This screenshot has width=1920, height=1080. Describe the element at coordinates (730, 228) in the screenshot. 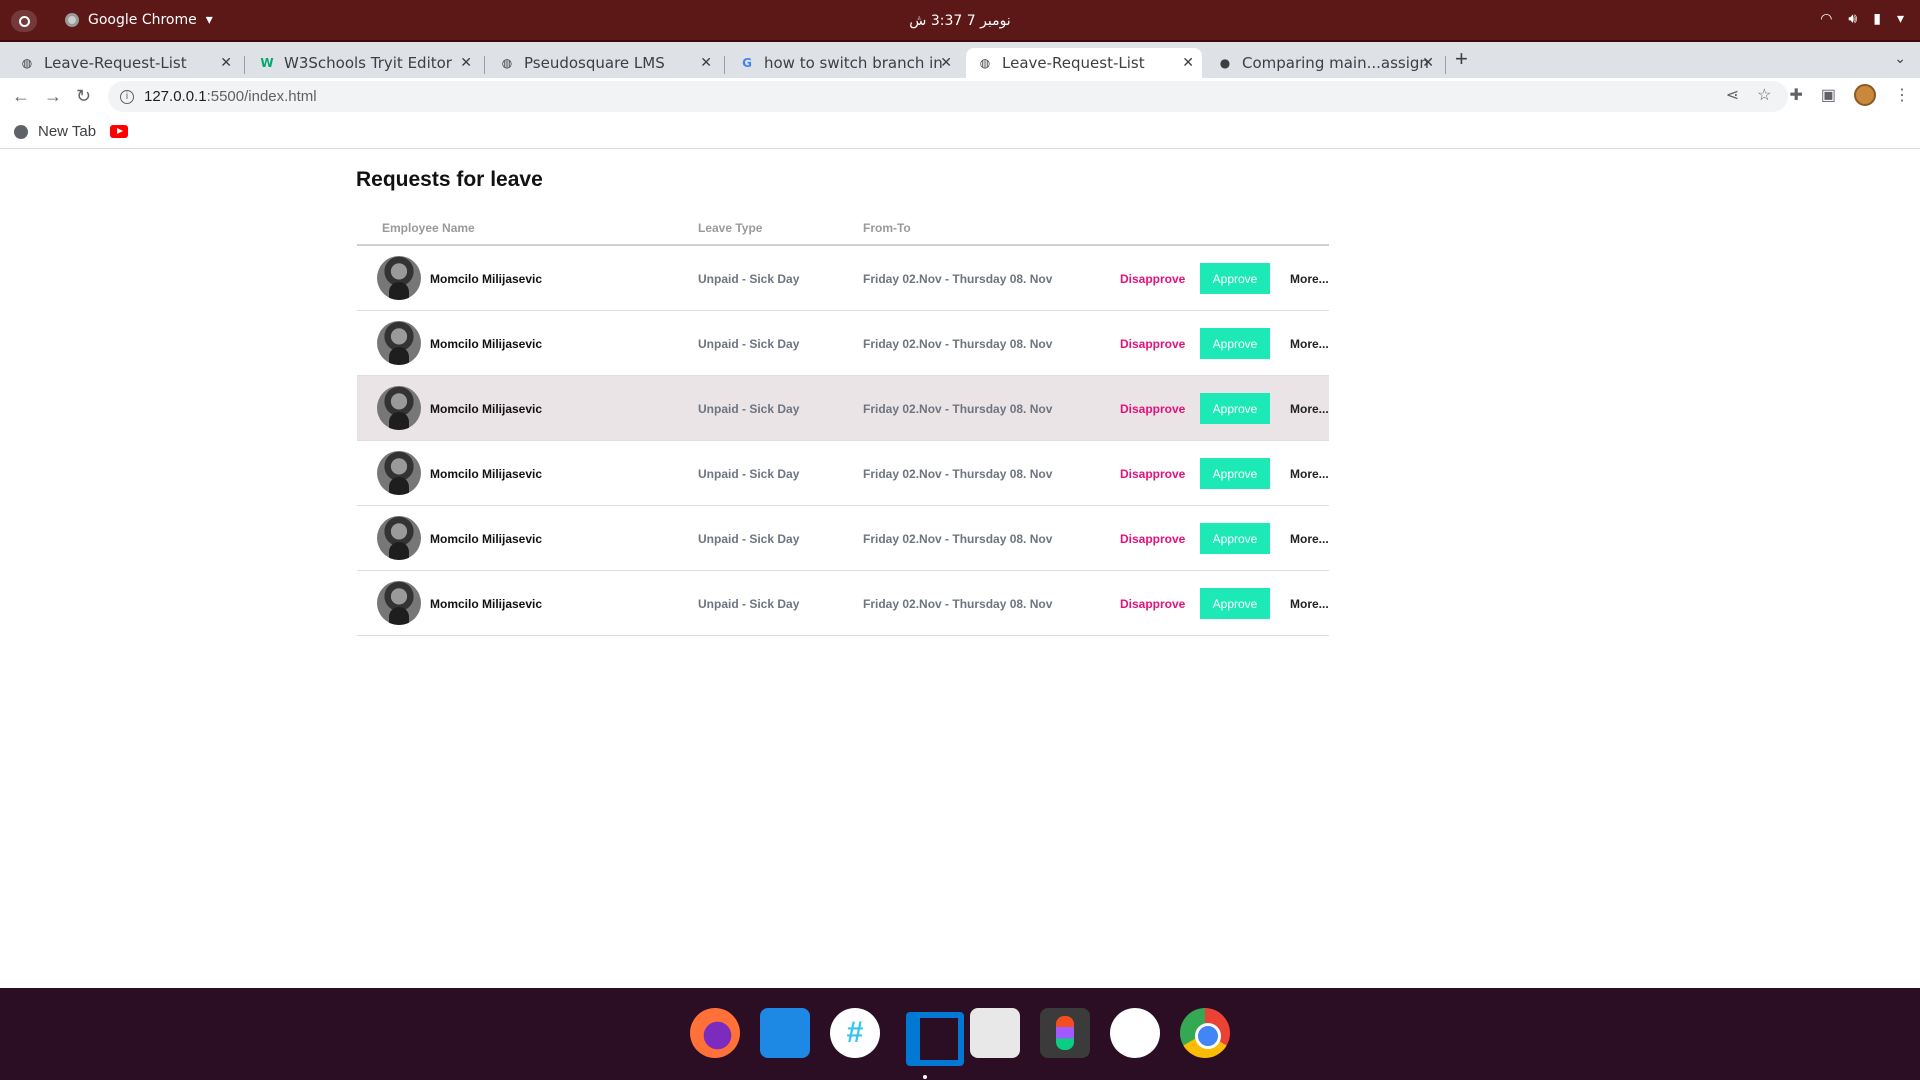

I see `column-header-leave-type: Leave Type` at that location.